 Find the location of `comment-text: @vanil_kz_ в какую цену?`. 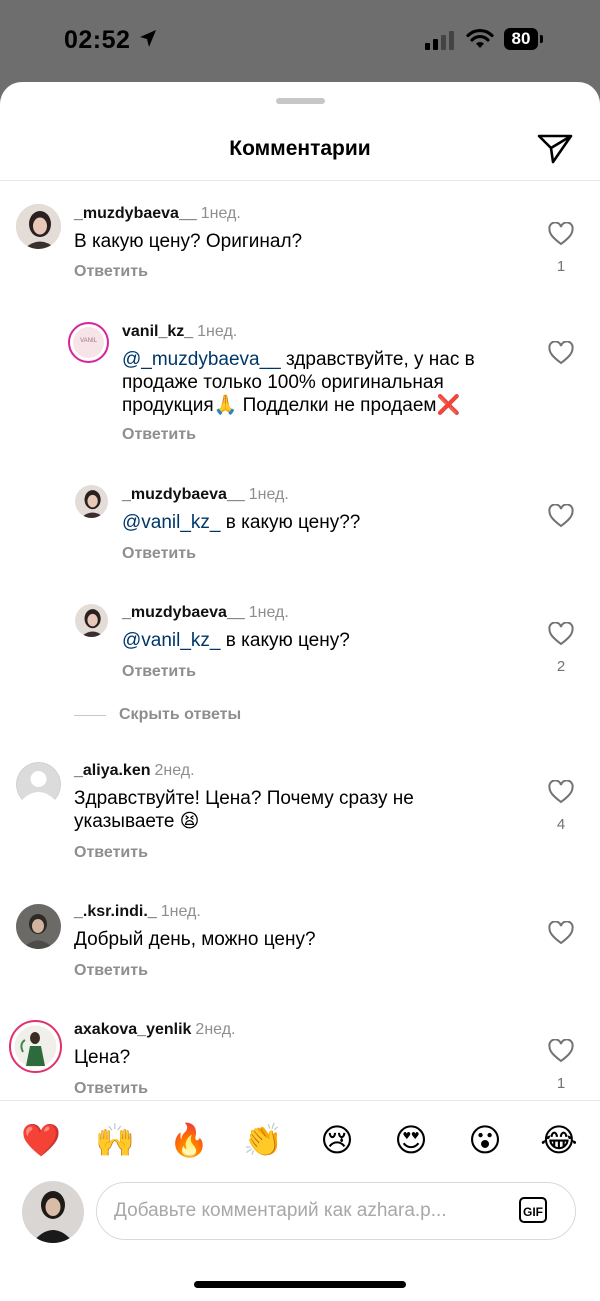

comment-text: @vanil_kz_ в какую цену? is located at coordinates (236, 640).